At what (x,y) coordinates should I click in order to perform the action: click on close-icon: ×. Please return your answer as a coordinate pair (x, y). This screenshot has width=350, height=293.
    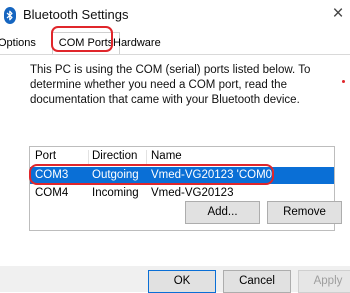
    Looking at the image, I should click on (338, 14).